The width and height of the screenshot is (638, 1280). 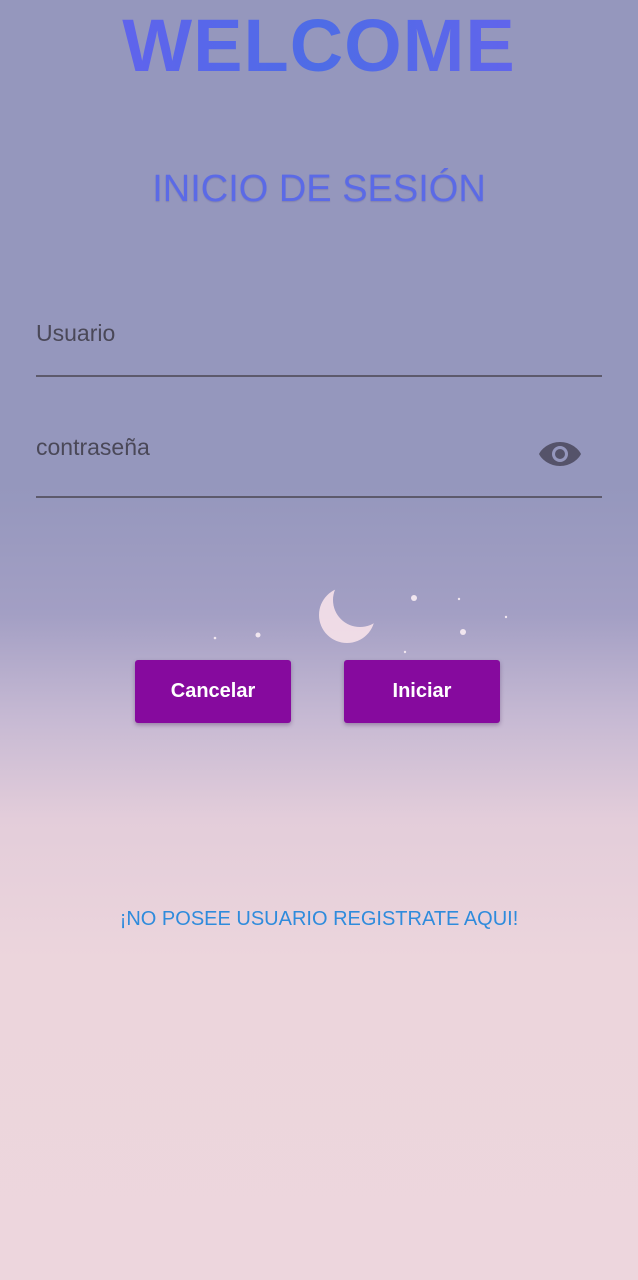 What do you see at coordinates (319, 46) in the screenshot?
I see `welcome-title: WELCOME` at bounding box center [319, 46].